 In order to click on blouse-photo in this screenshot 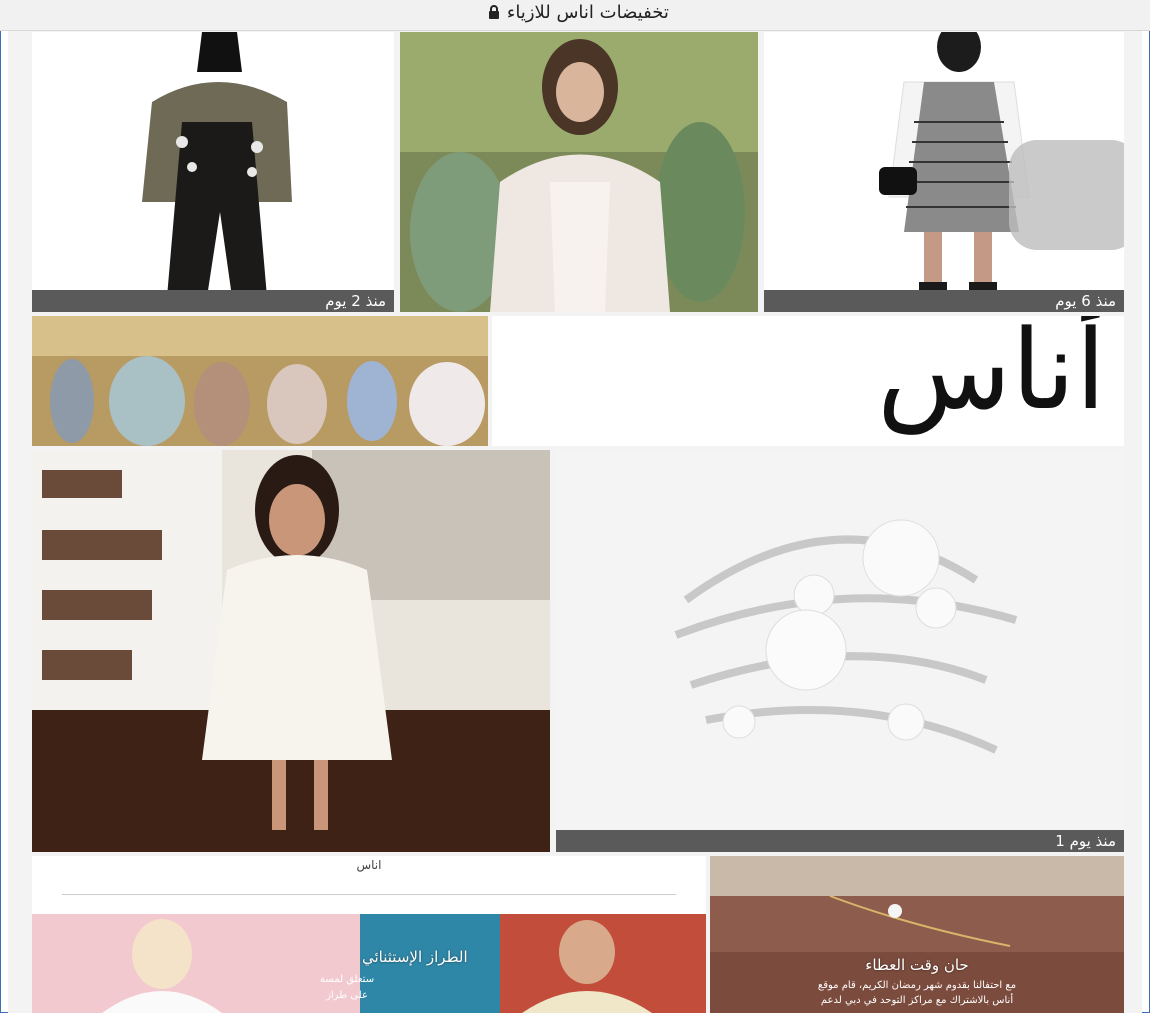, I will do `click(579, 172)`.